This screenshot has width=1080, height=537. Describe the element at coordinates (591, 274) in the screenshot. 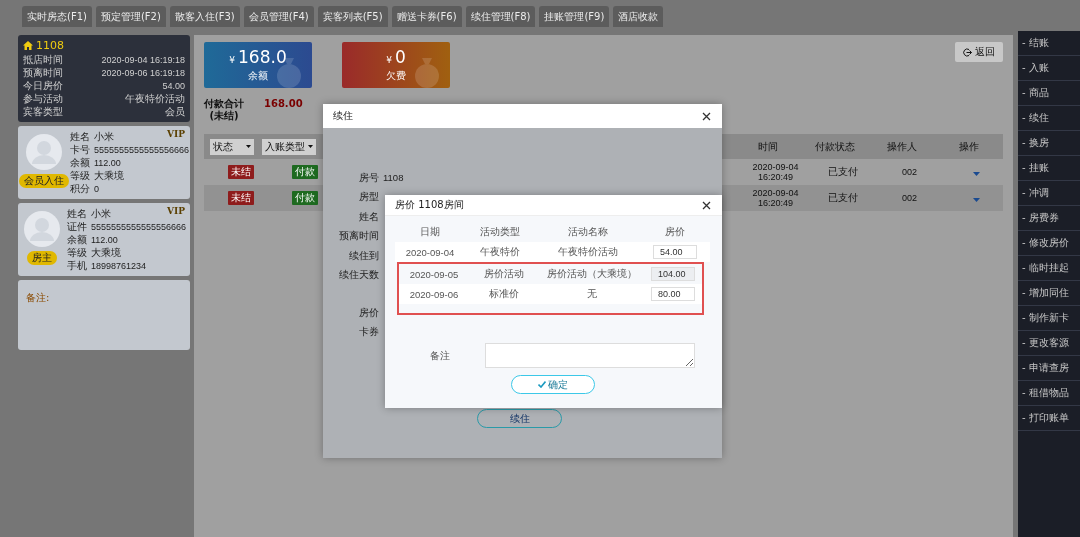

I see `activity-name-cell-text: 房价活动（大乘境）` at that location.